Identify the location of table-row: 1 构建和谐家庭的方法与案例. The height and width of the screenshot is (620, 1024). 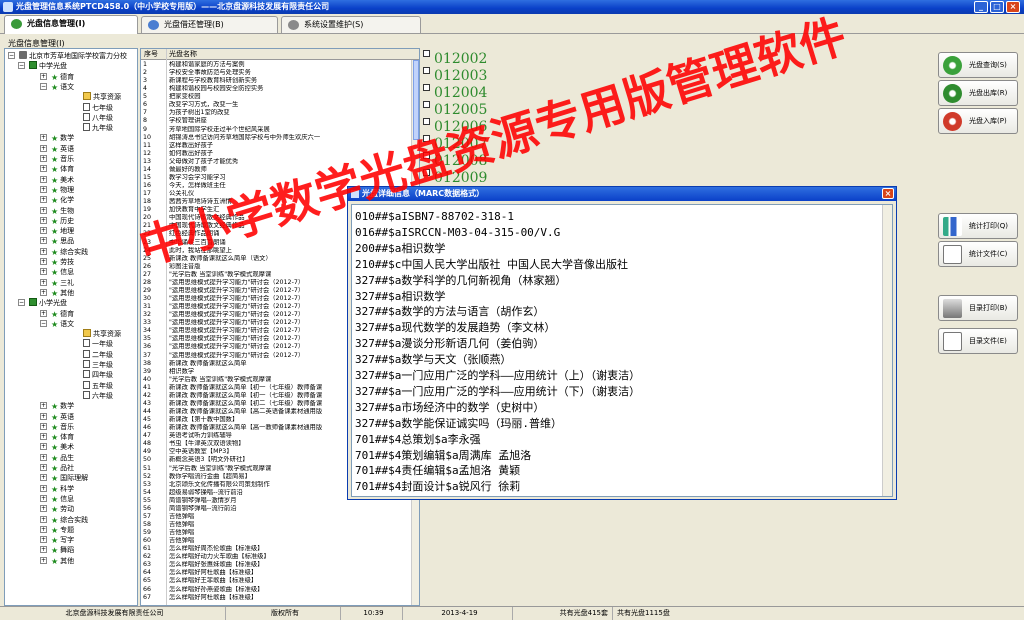
(277, 65).